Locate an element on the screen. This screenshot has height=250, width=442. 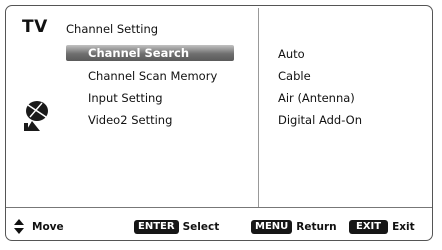
enter-key-badge: ENTER is located at coordinates (156, 226).